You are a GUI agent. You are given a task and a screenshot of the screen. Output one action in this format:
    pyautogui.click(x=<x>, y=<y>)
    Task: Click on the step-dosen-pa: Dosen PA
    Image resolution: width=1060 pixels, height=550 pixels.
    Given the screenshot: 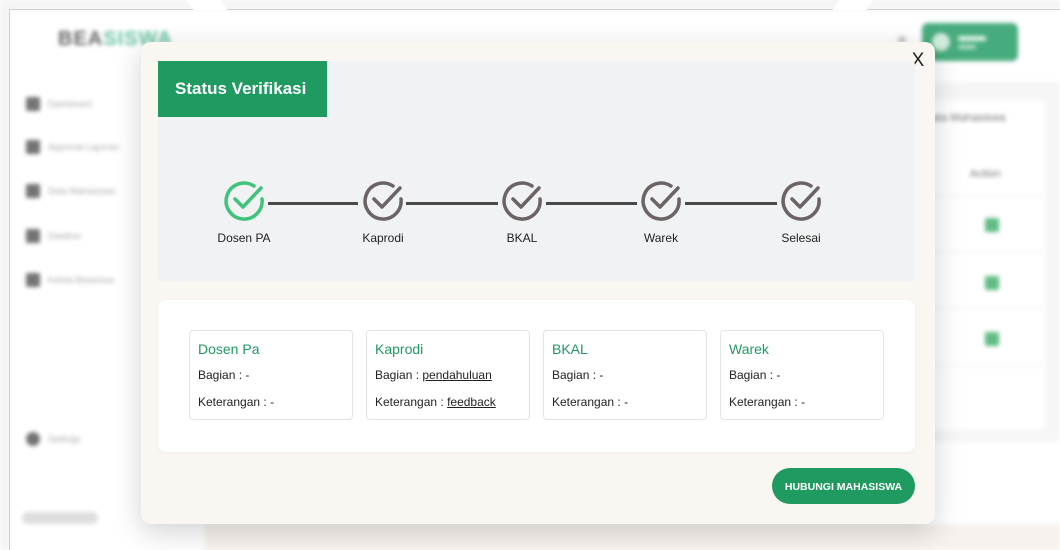 What is the action you would take?
    pyautogui.click(x=244, y=211)
    